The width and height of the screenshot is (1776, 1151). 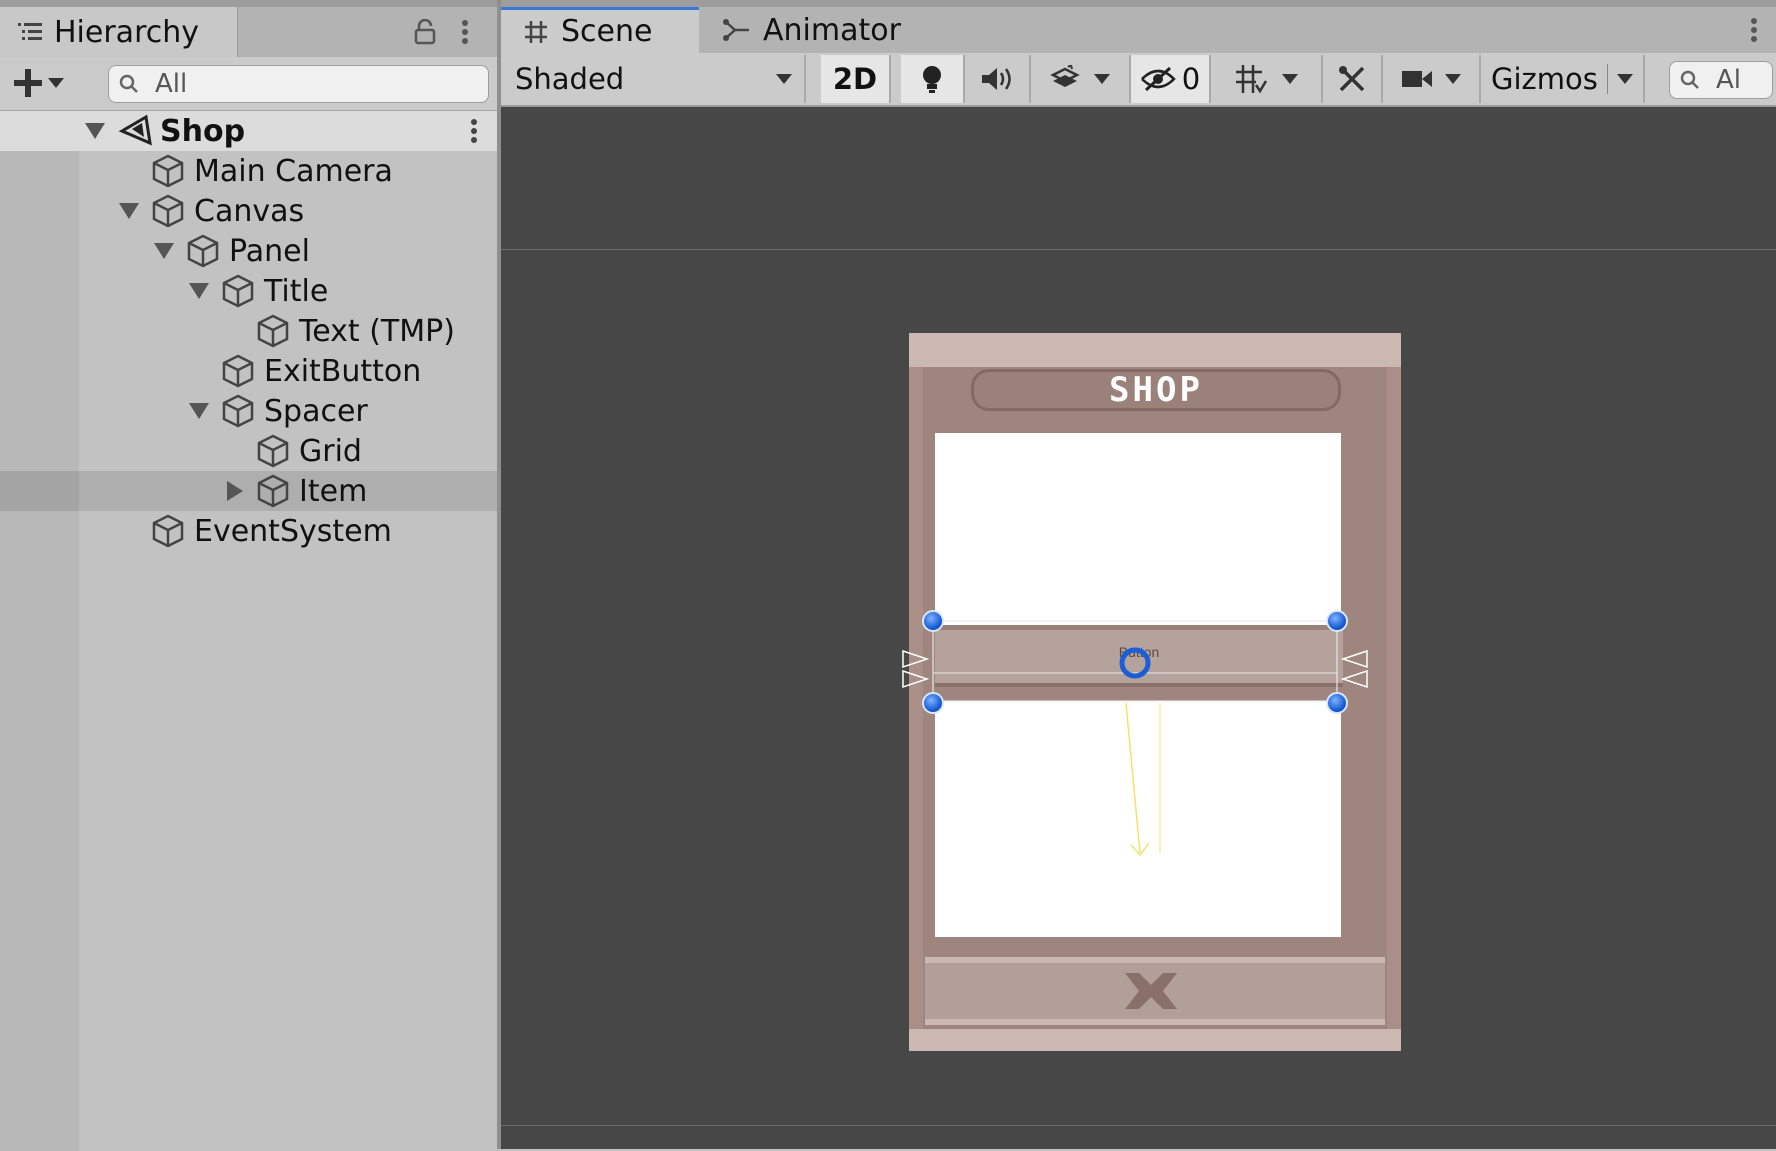 I want to click on lighting-toggle-button, so click(x=933, y=79).